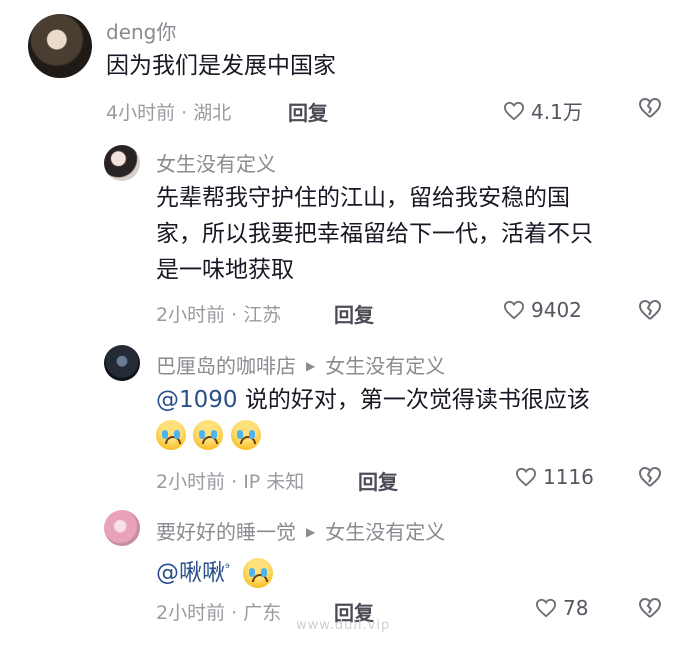  What do you see at coordinates (230, 482) in the screenshot?
I see `comment-meta: 2小时前 · IP 未知` at bounding box center [230, 482].